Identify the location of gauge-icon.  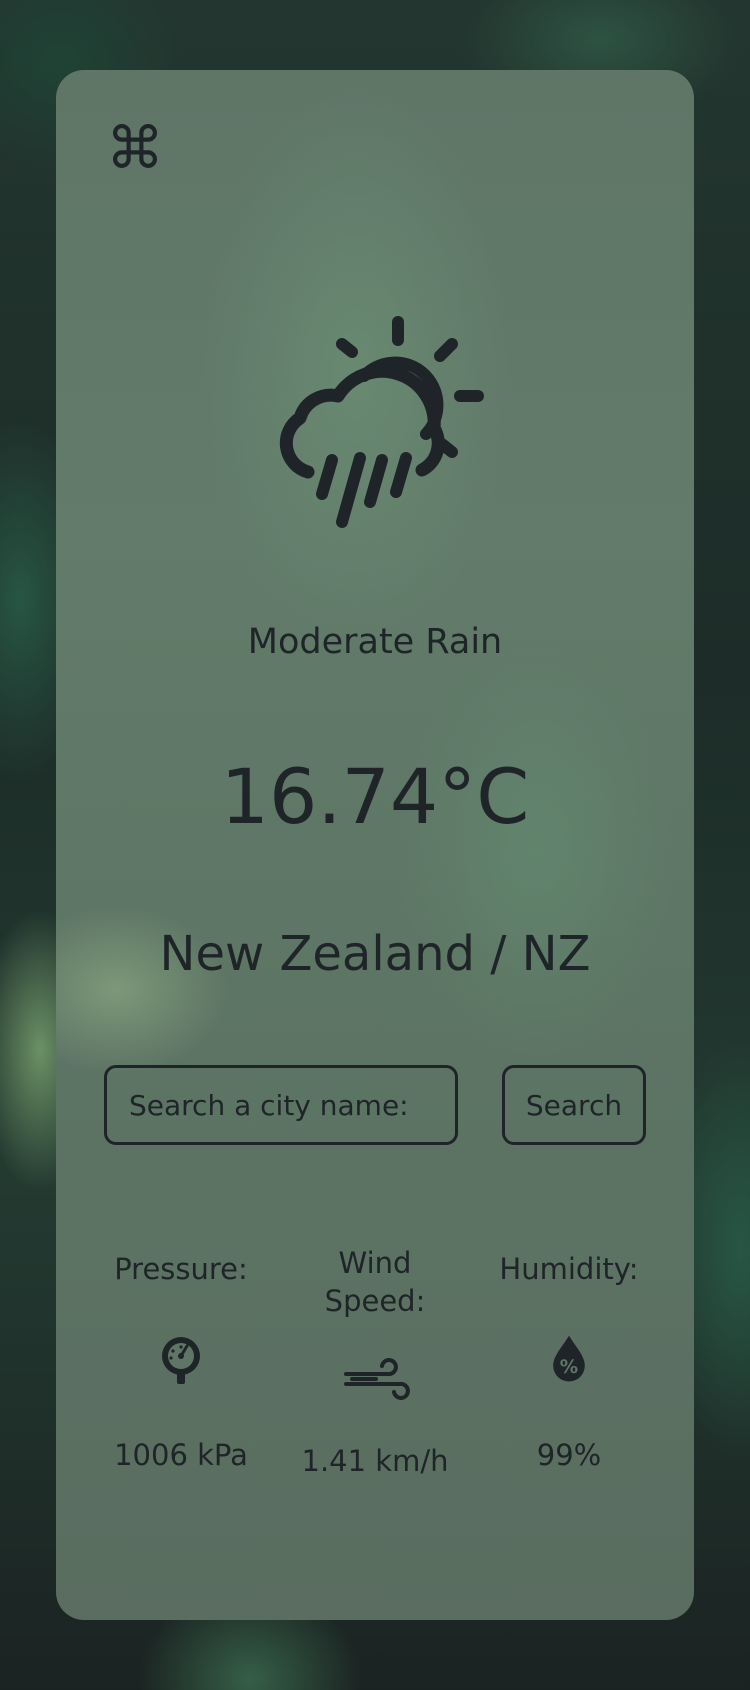
(181, 1360).